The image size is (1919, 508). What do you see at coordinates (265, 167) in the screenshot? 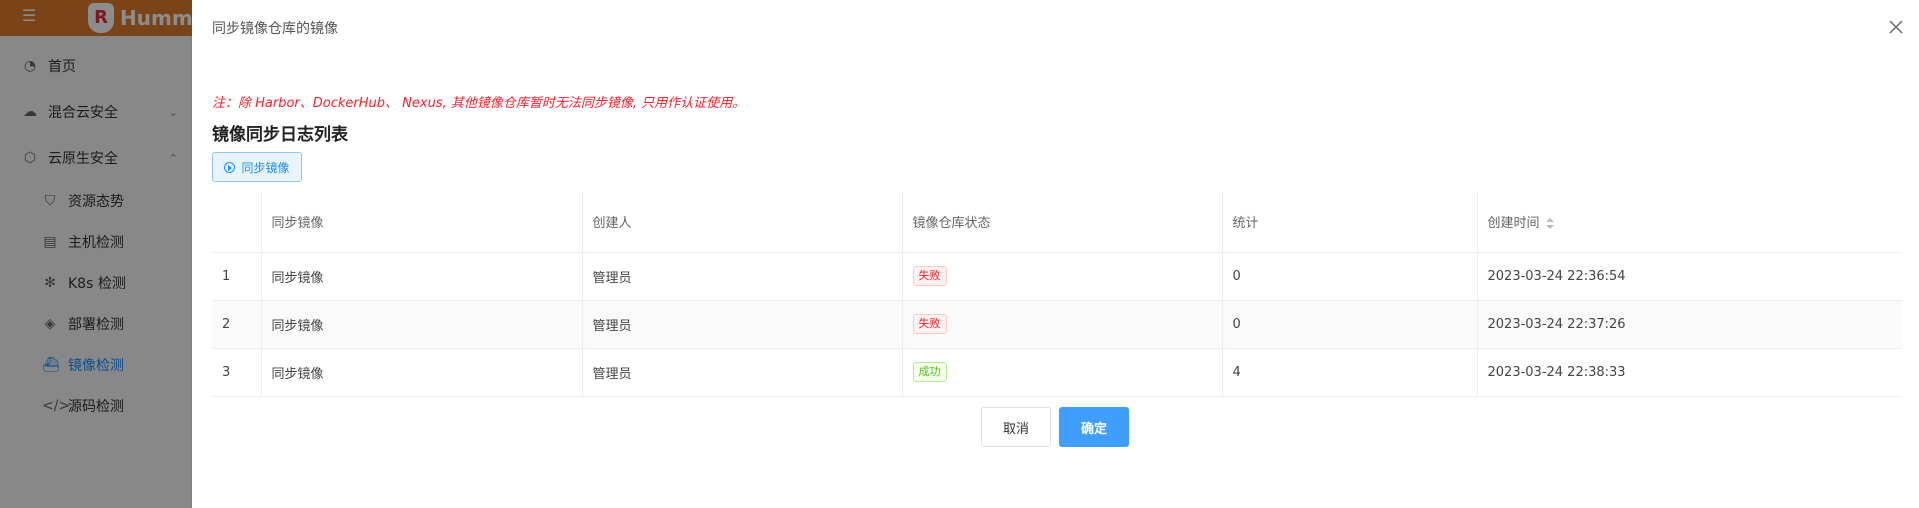
I see `sync-button-label: 同步镜像` at bounding box center [265, 167].